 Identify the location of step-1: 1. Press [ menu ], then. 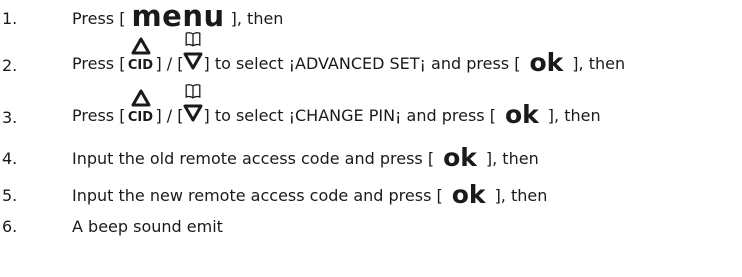
(371, 18).